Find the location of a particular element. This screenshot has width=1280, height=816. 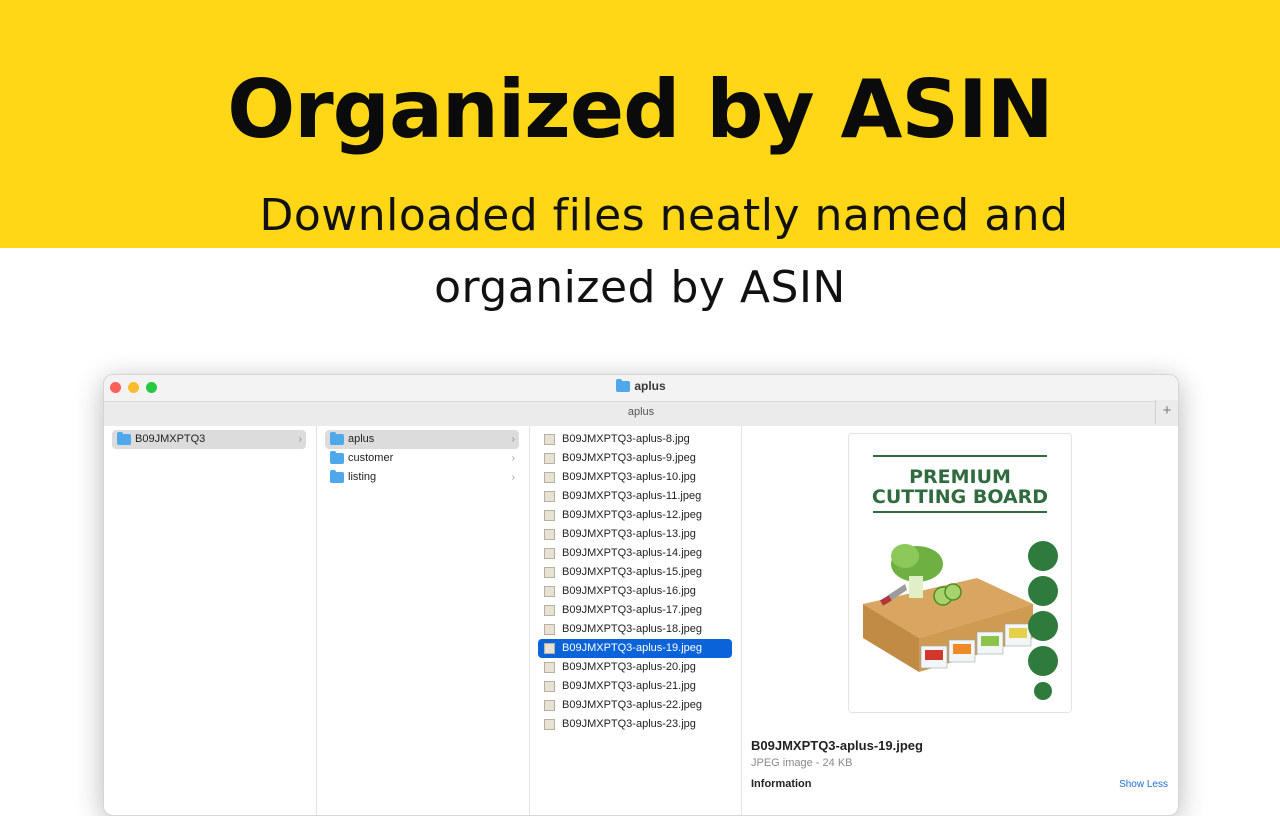

file-name: B09JMXPTQ3-aplus-21.jpg is located at coordinates (629, 686).